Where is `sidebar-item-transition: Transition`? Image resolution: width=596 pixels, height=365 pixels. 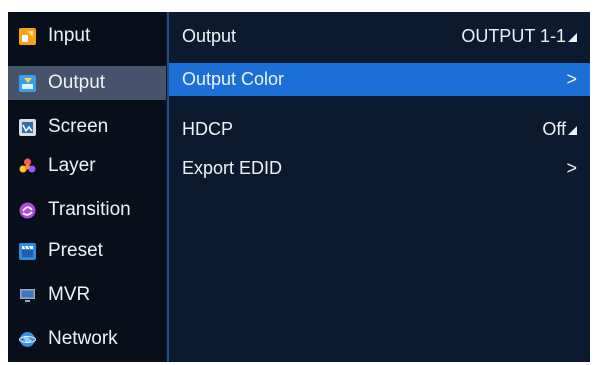 sidebar-item-transition: Transition is located at coordinates (87, 210).